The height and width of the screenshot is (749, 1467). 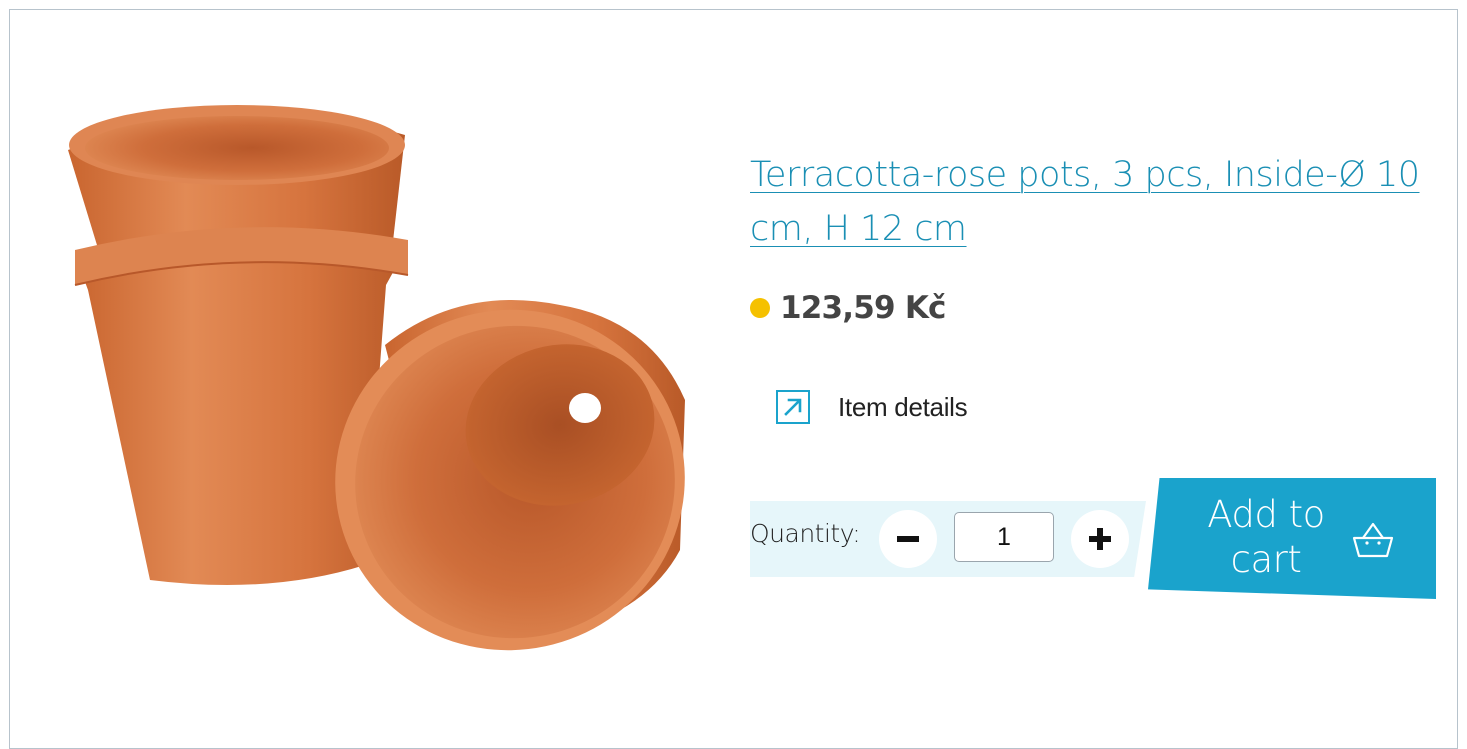 I want to click on quantity-input, so click(x=1004, y=537).